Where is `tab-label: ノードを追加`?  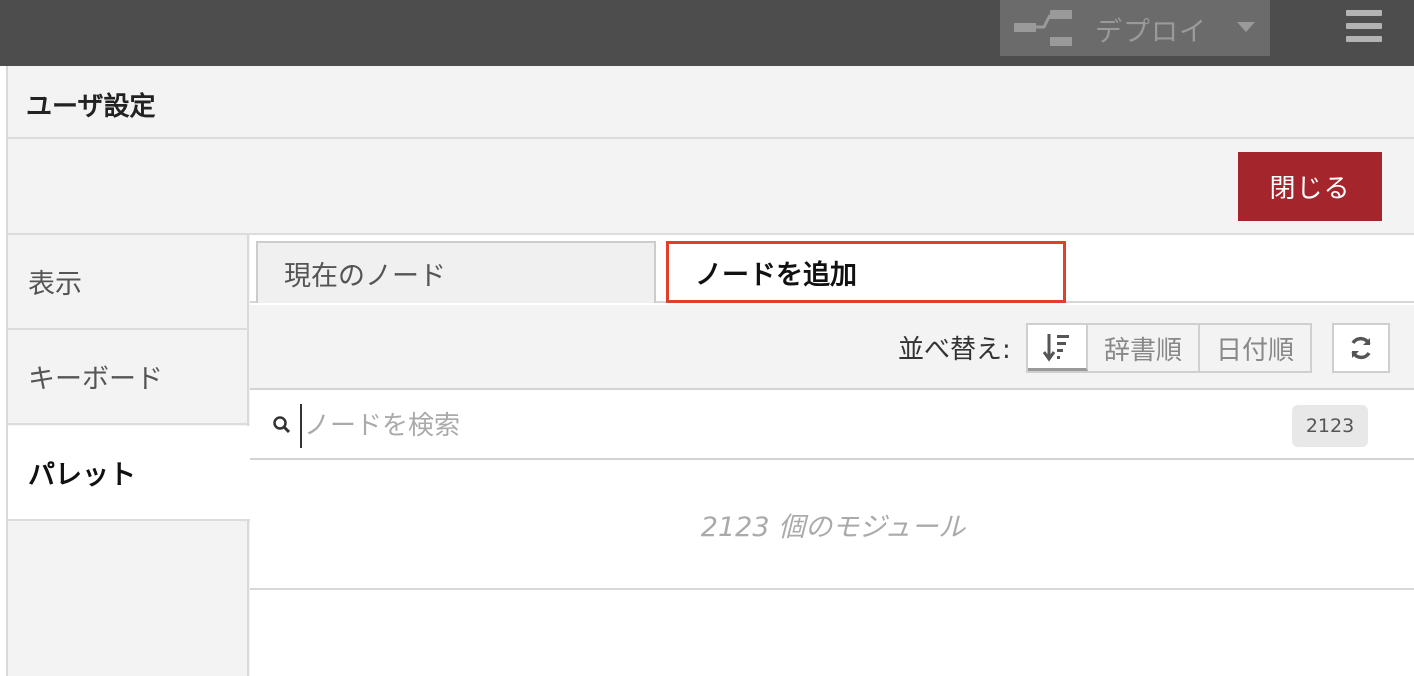
tab-label: ノードを追加 is located at coordinates (776, 275).